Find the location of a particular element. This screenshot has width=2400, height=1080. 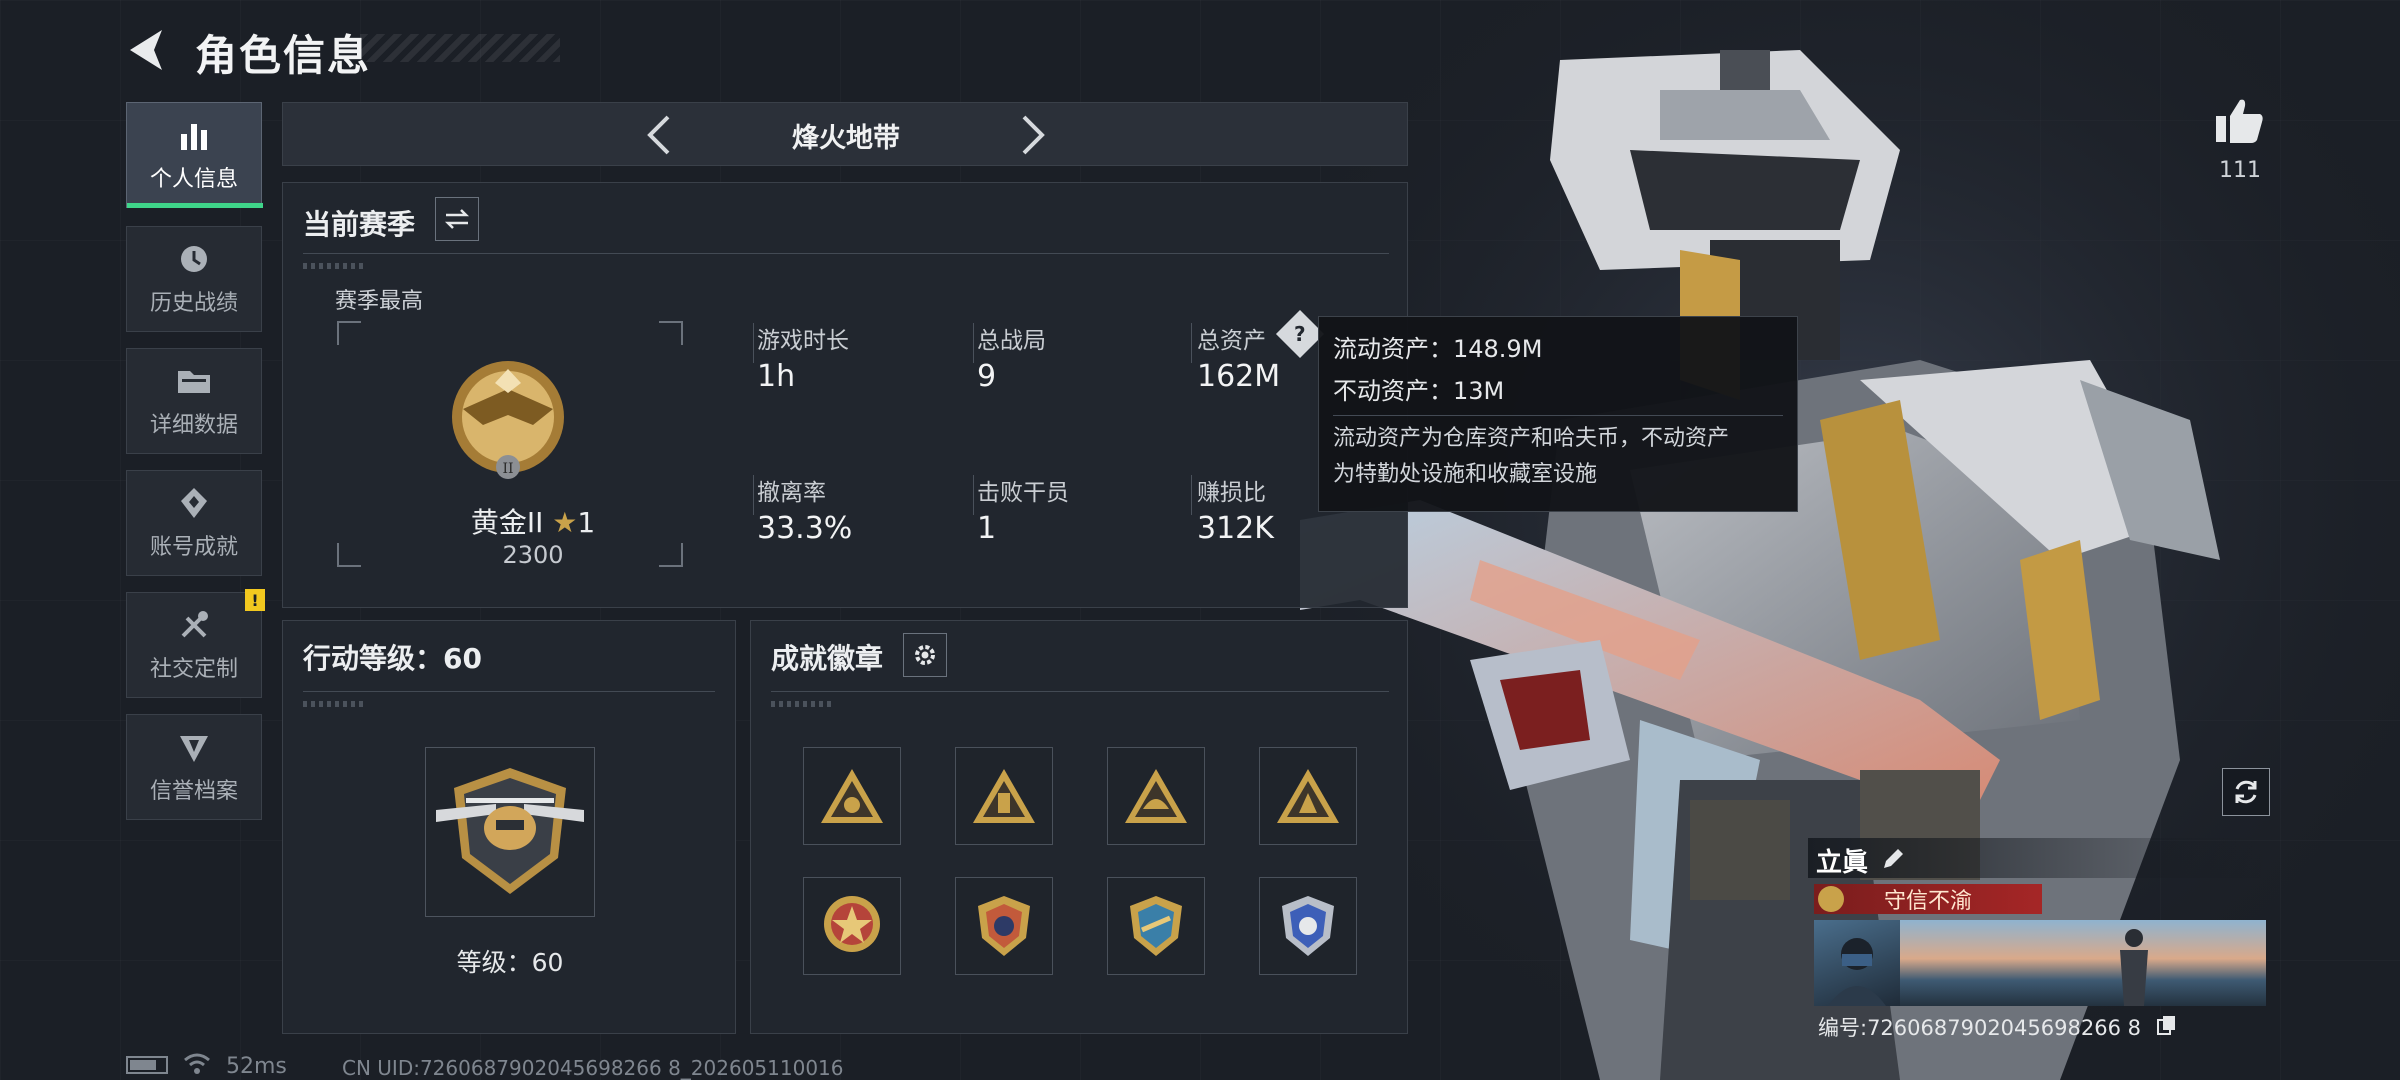

player-avatar is located at coordinates (1857, 963).